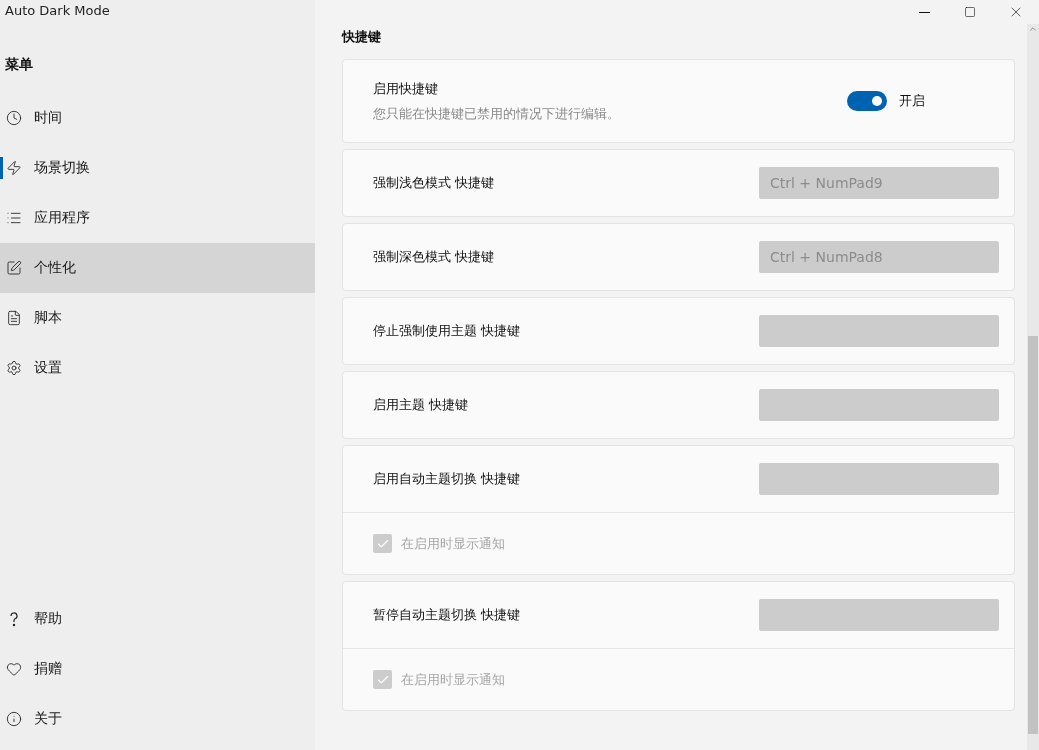 Image resolution: width=1039 pixels, height=750 pixels. Describe the element at coordinates (14, 669) in the screenshot. I see `heart-icon` at that location.